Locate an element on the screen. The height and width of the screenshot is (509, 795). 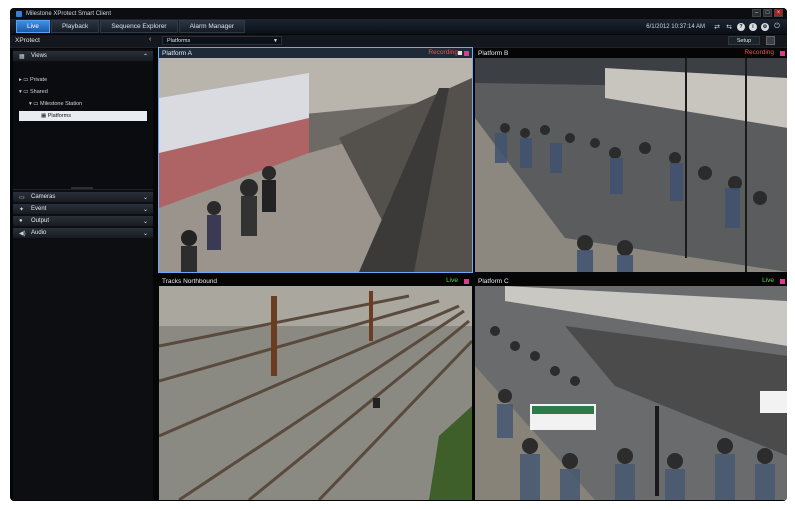
logout-icon: ⏻ is located at coordinates (777, 27).